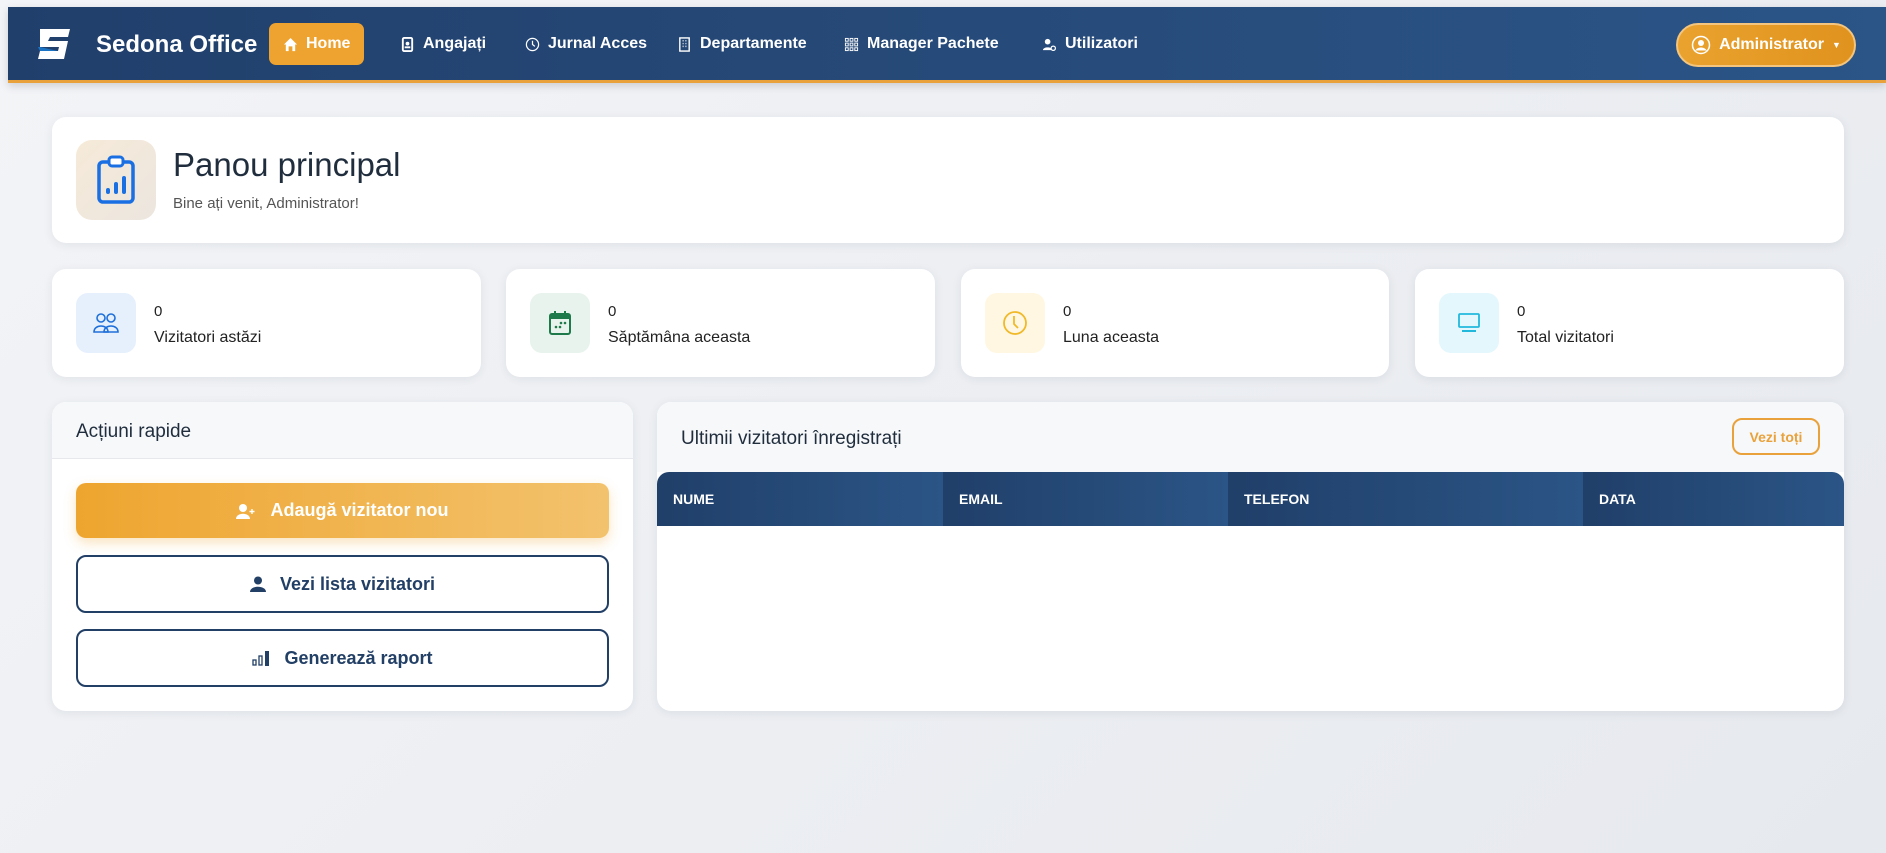 This screenshot has height=853, width=1886. I want to click on stat-label: Luna aceasta, so click(1111, 337).